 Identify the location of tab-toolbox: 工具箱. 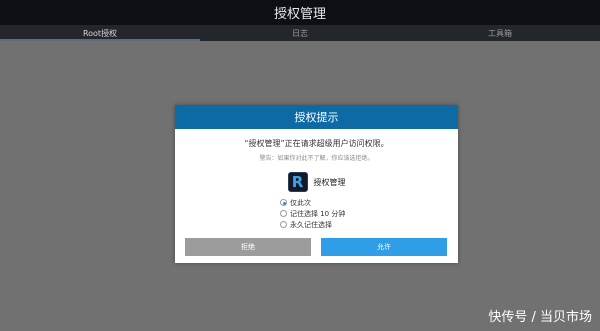
(500, 33).